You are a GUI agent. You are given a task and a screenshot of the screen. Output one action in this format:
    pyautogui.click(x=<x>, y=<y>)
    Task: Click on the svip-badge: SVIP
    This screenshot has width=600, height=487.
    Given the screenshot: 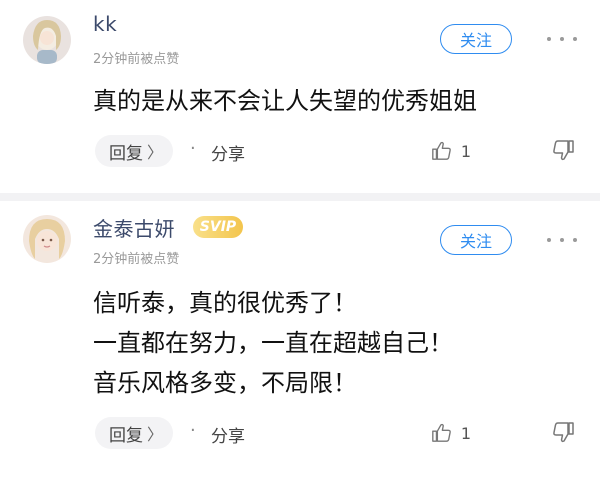 What is the action you would take?
    pyautogui.click(x=218, y=227)
    